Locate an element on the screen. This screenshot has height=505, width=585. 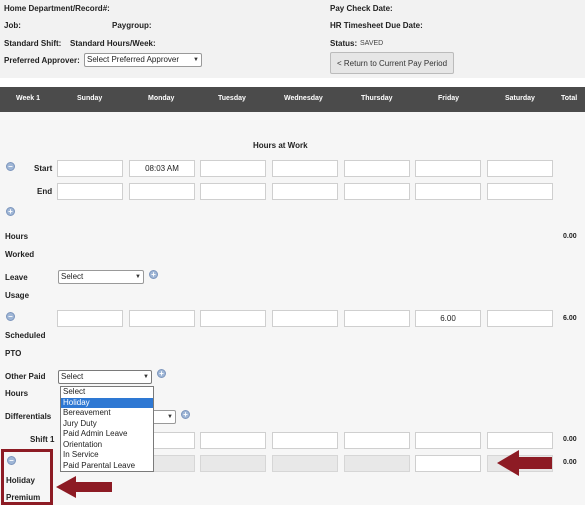
end-monday-input is located at coordinates (162, 191).